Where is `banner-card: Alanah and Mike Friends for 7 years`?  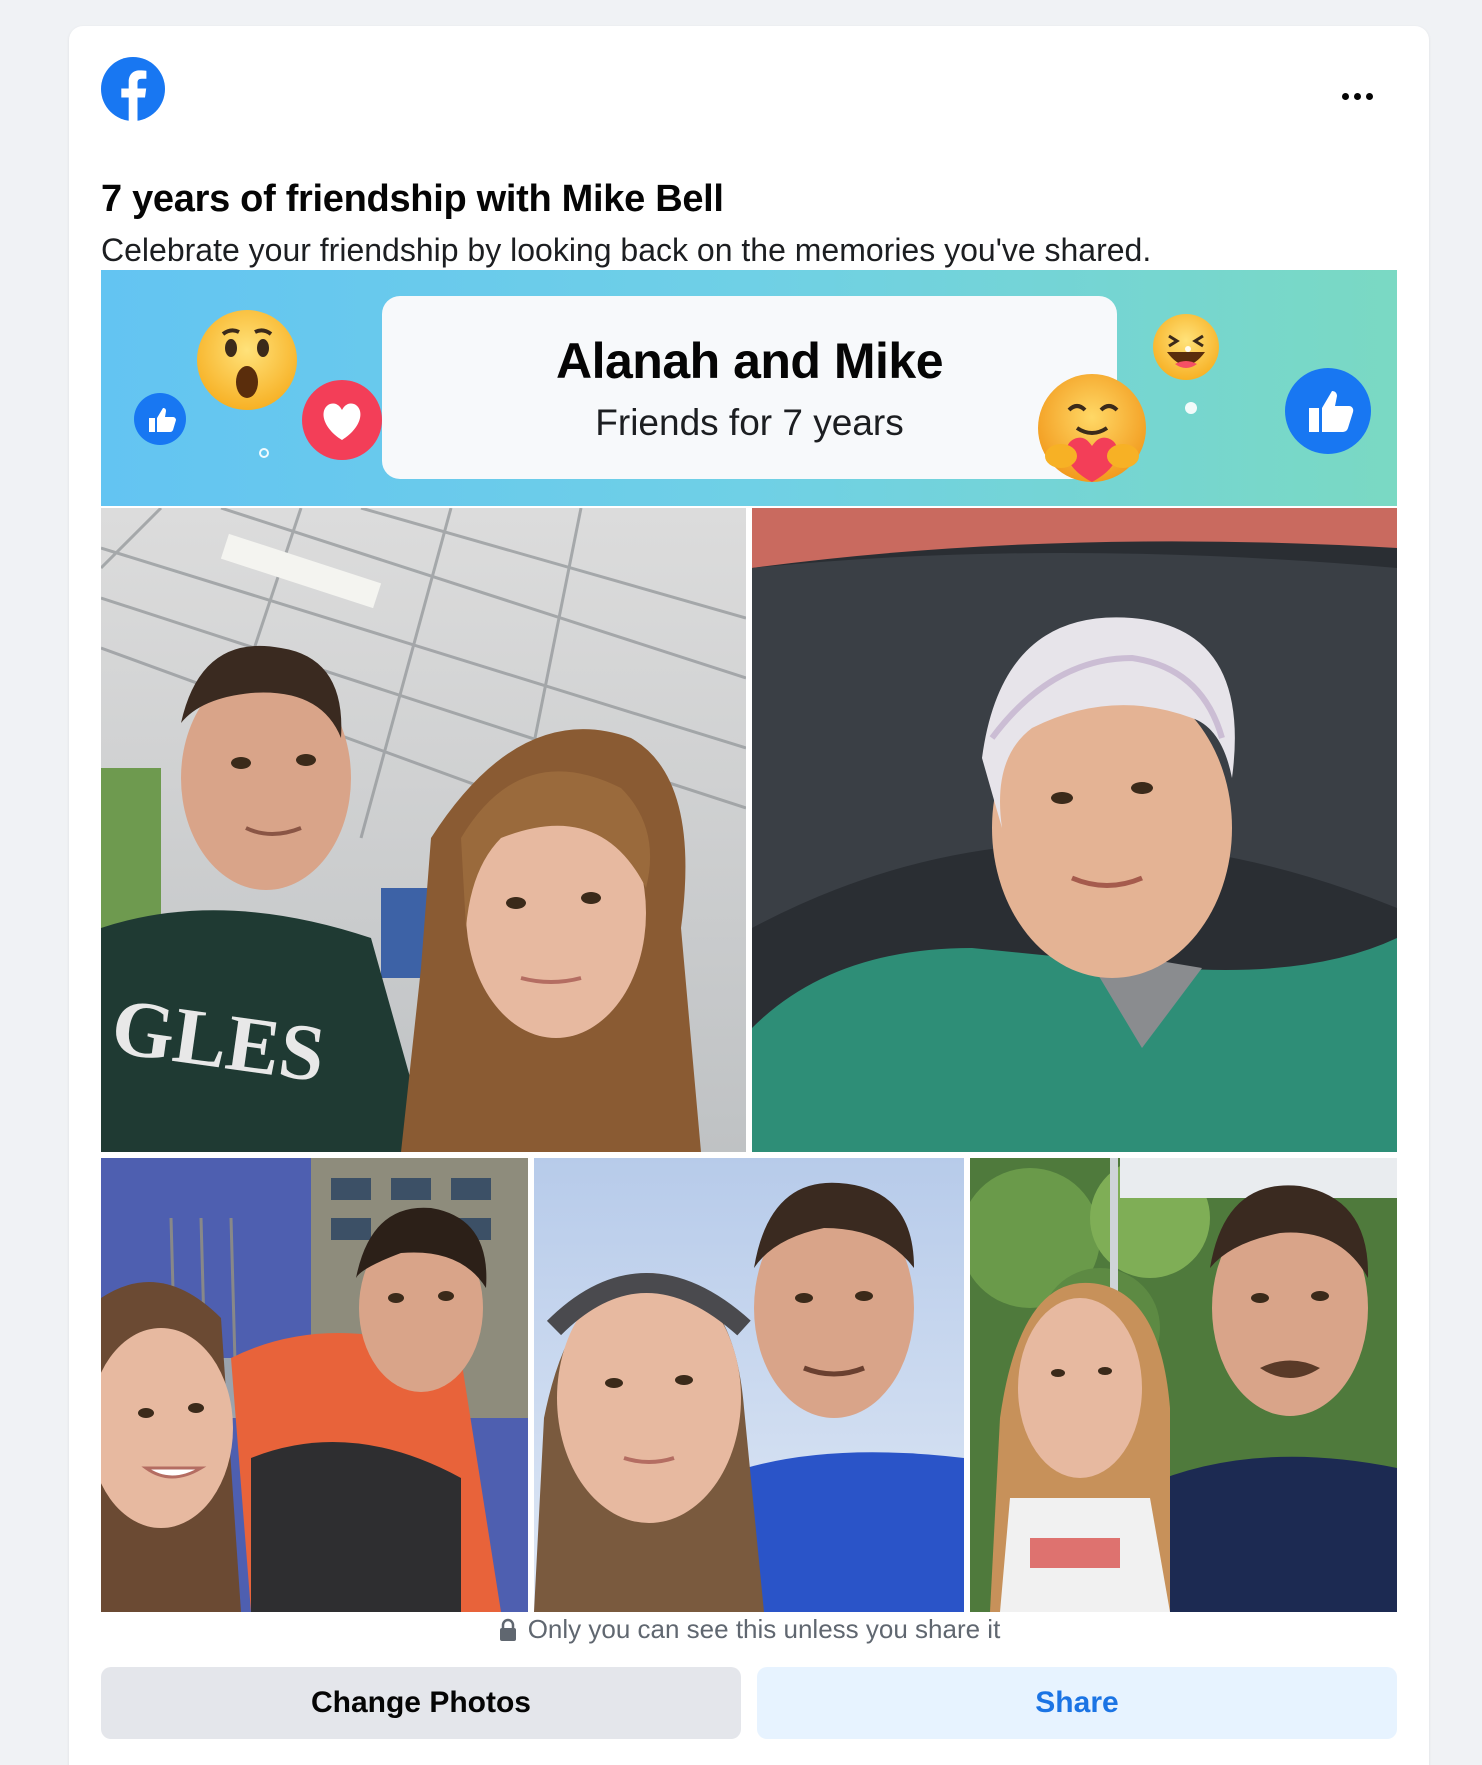 banner-card: Alanah and Mike Friends for 7 years is located at coordinates (749, 387).